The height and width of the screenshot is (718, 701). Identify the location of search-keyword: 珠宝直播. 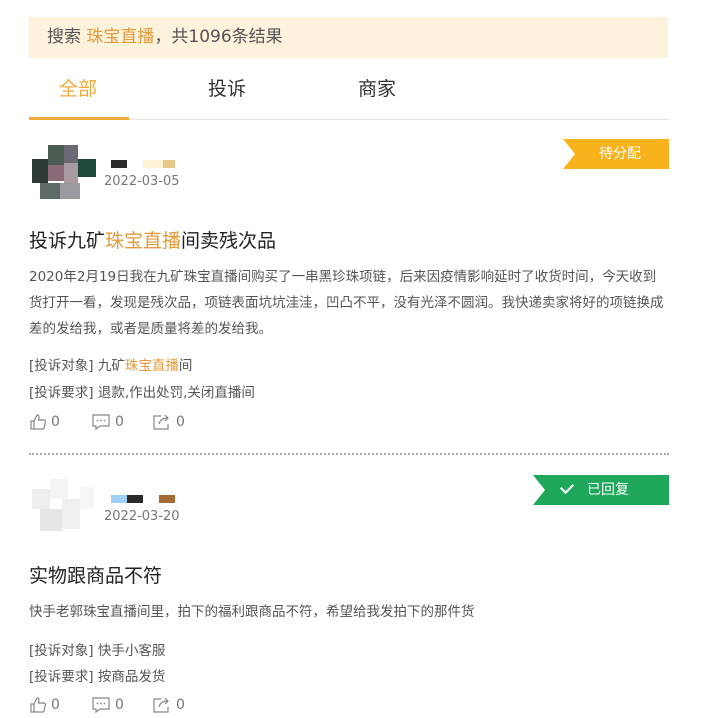
(120, 37).